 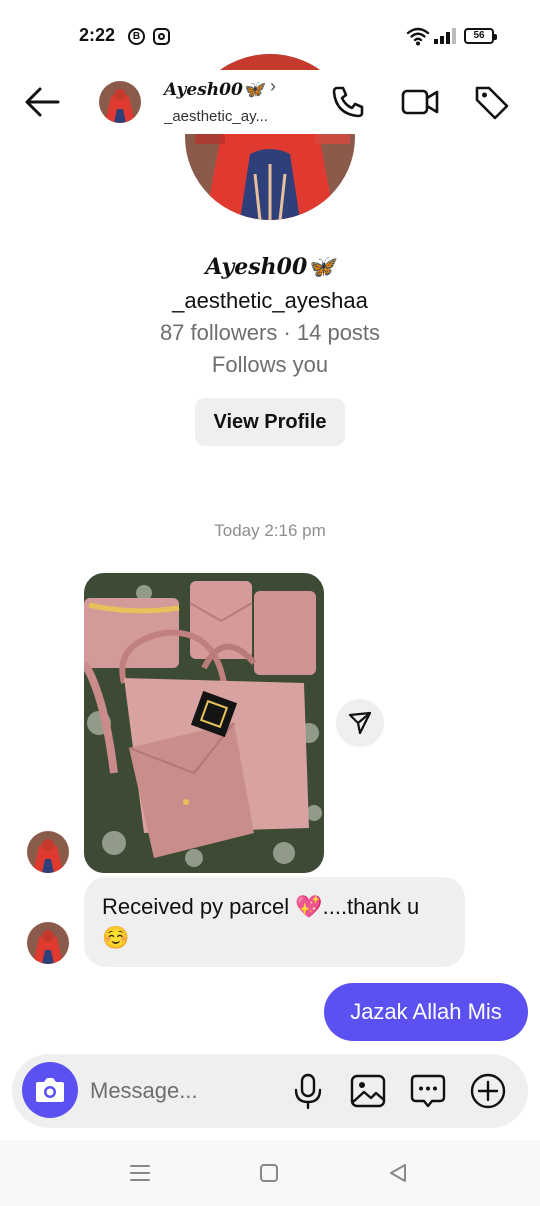 What do you see at coordinates (273, 86) in the screenshot?
I see `header-chevron-icon: ›` at bounding box center [273, 86].